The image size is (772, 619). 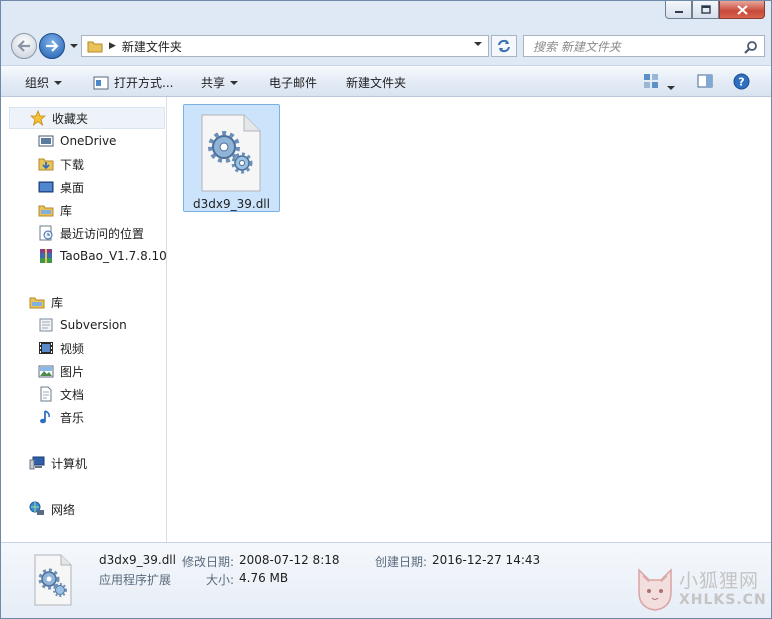 What do you see at coordinates (137, 560) in the screenshot?
I see `details-file-name: d3dx9_39.dll` at bounding box center [137, 560].